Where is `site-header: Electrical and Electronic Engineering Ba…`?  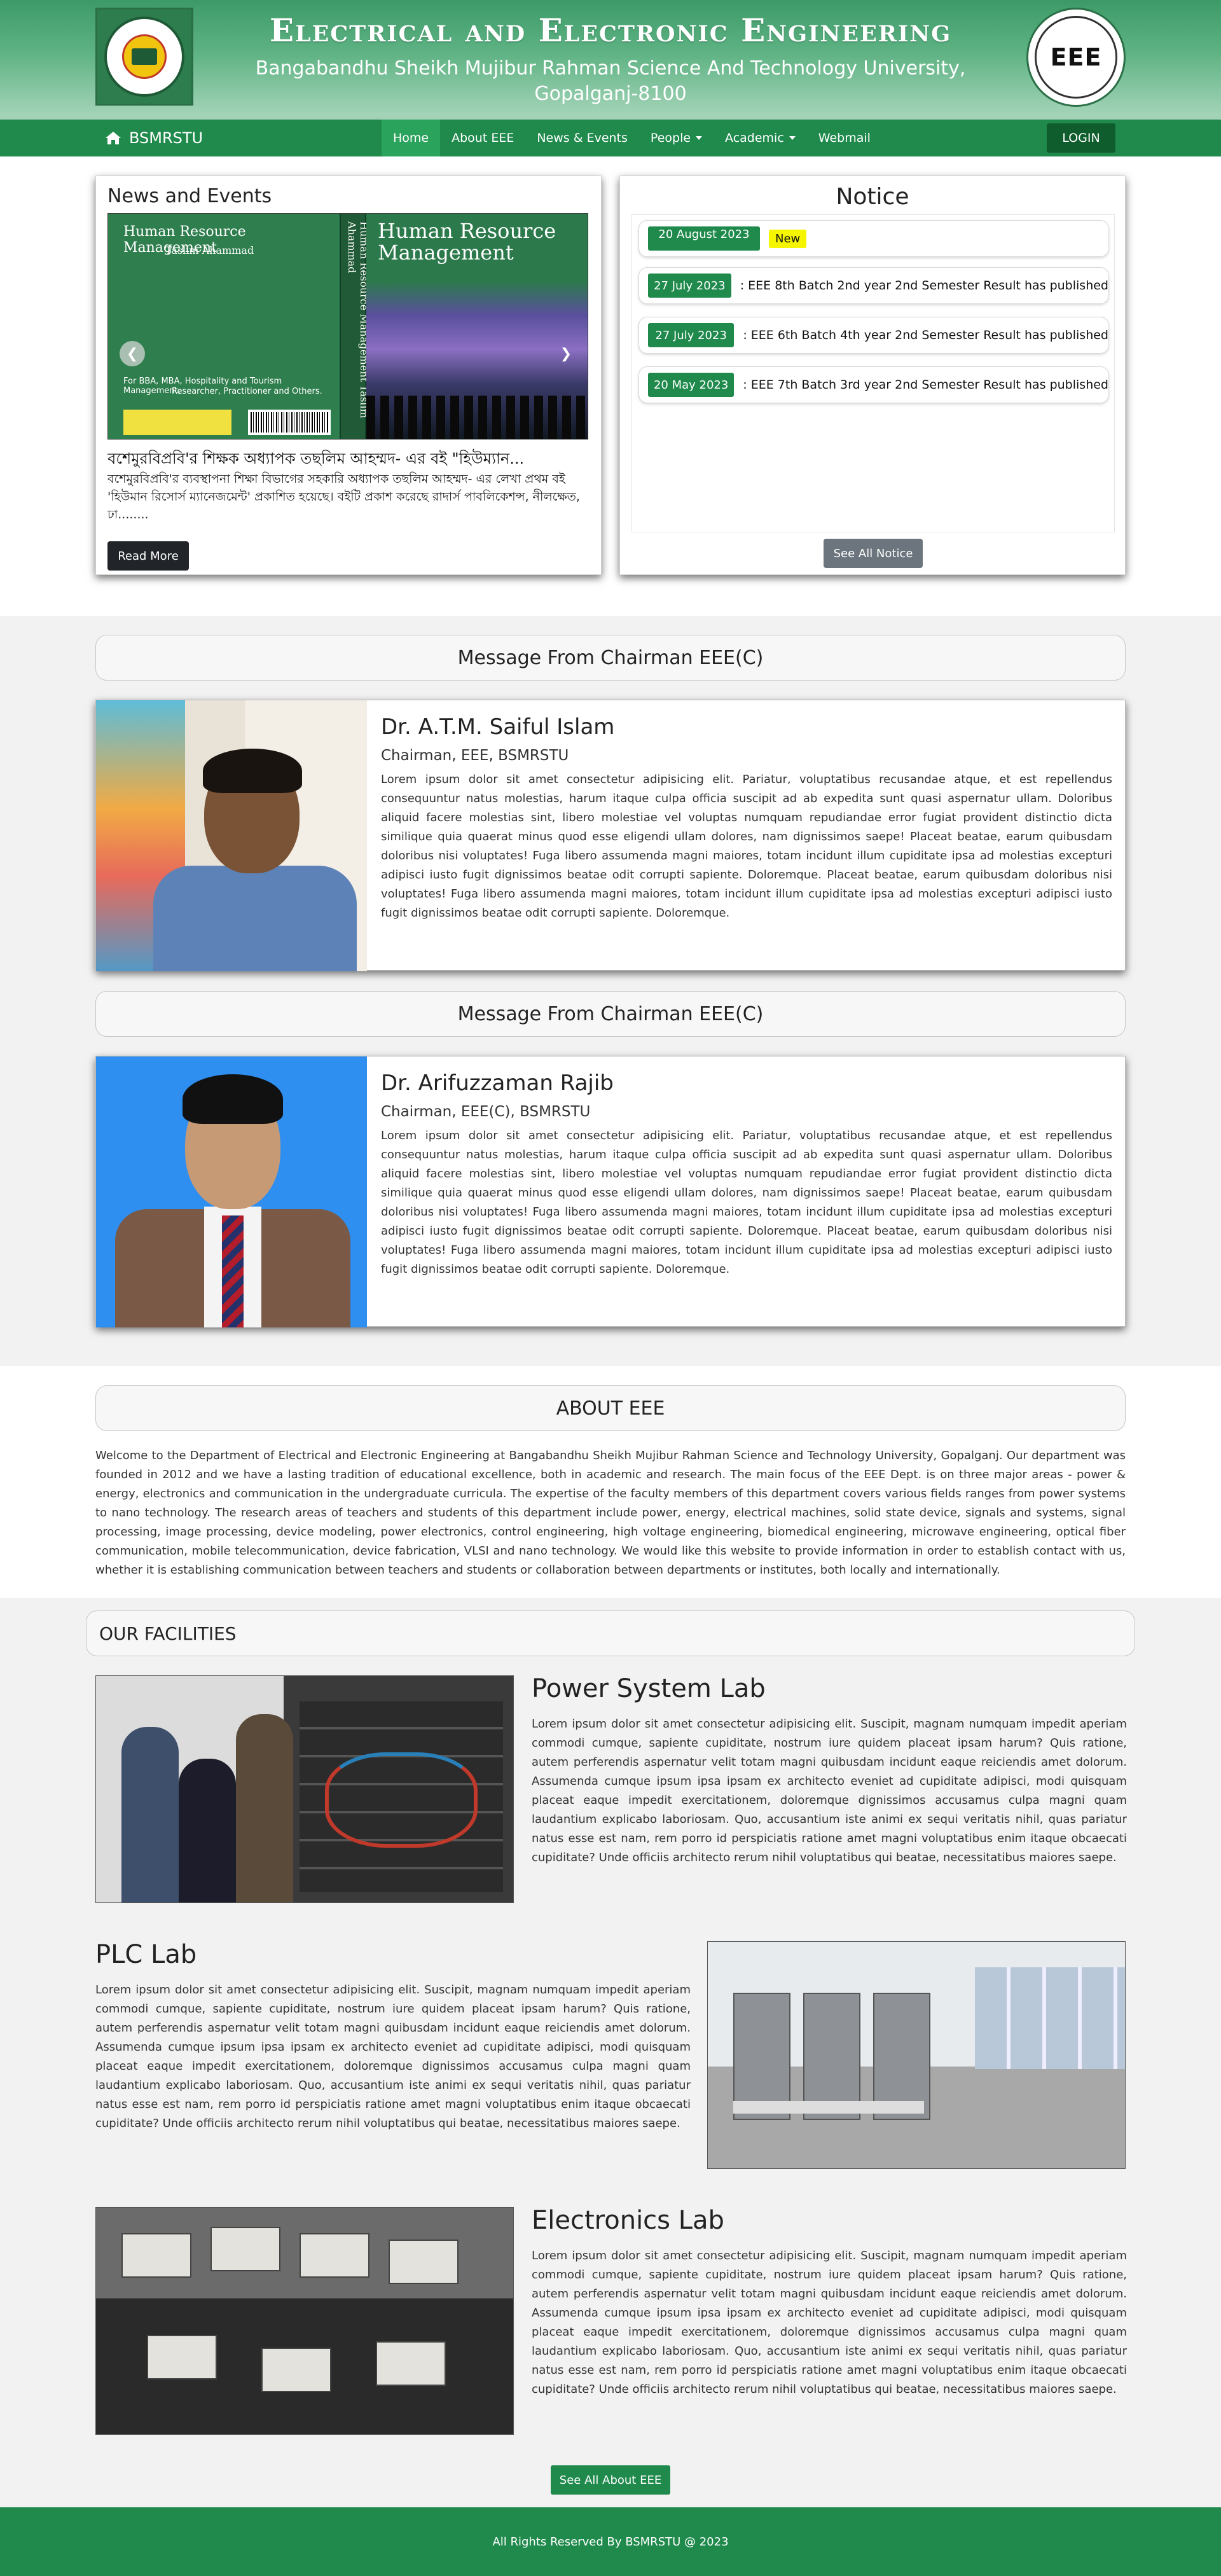 site-header: Electrical and Electronic Engineering Ba… is located at coordinates (610, 60).